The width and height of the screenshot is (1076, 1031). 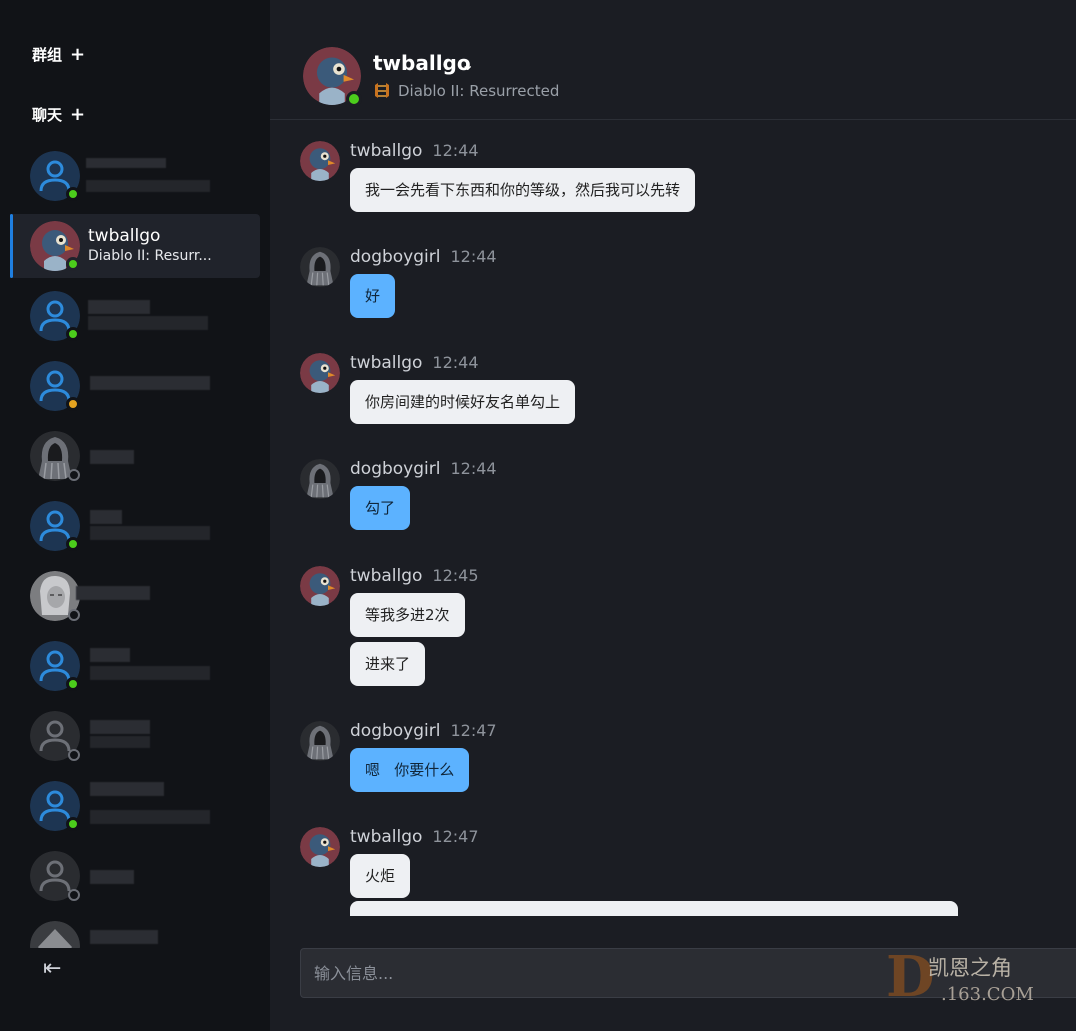 I want to click on message-author: twballgo 12:47, so click(x=414, y=837).